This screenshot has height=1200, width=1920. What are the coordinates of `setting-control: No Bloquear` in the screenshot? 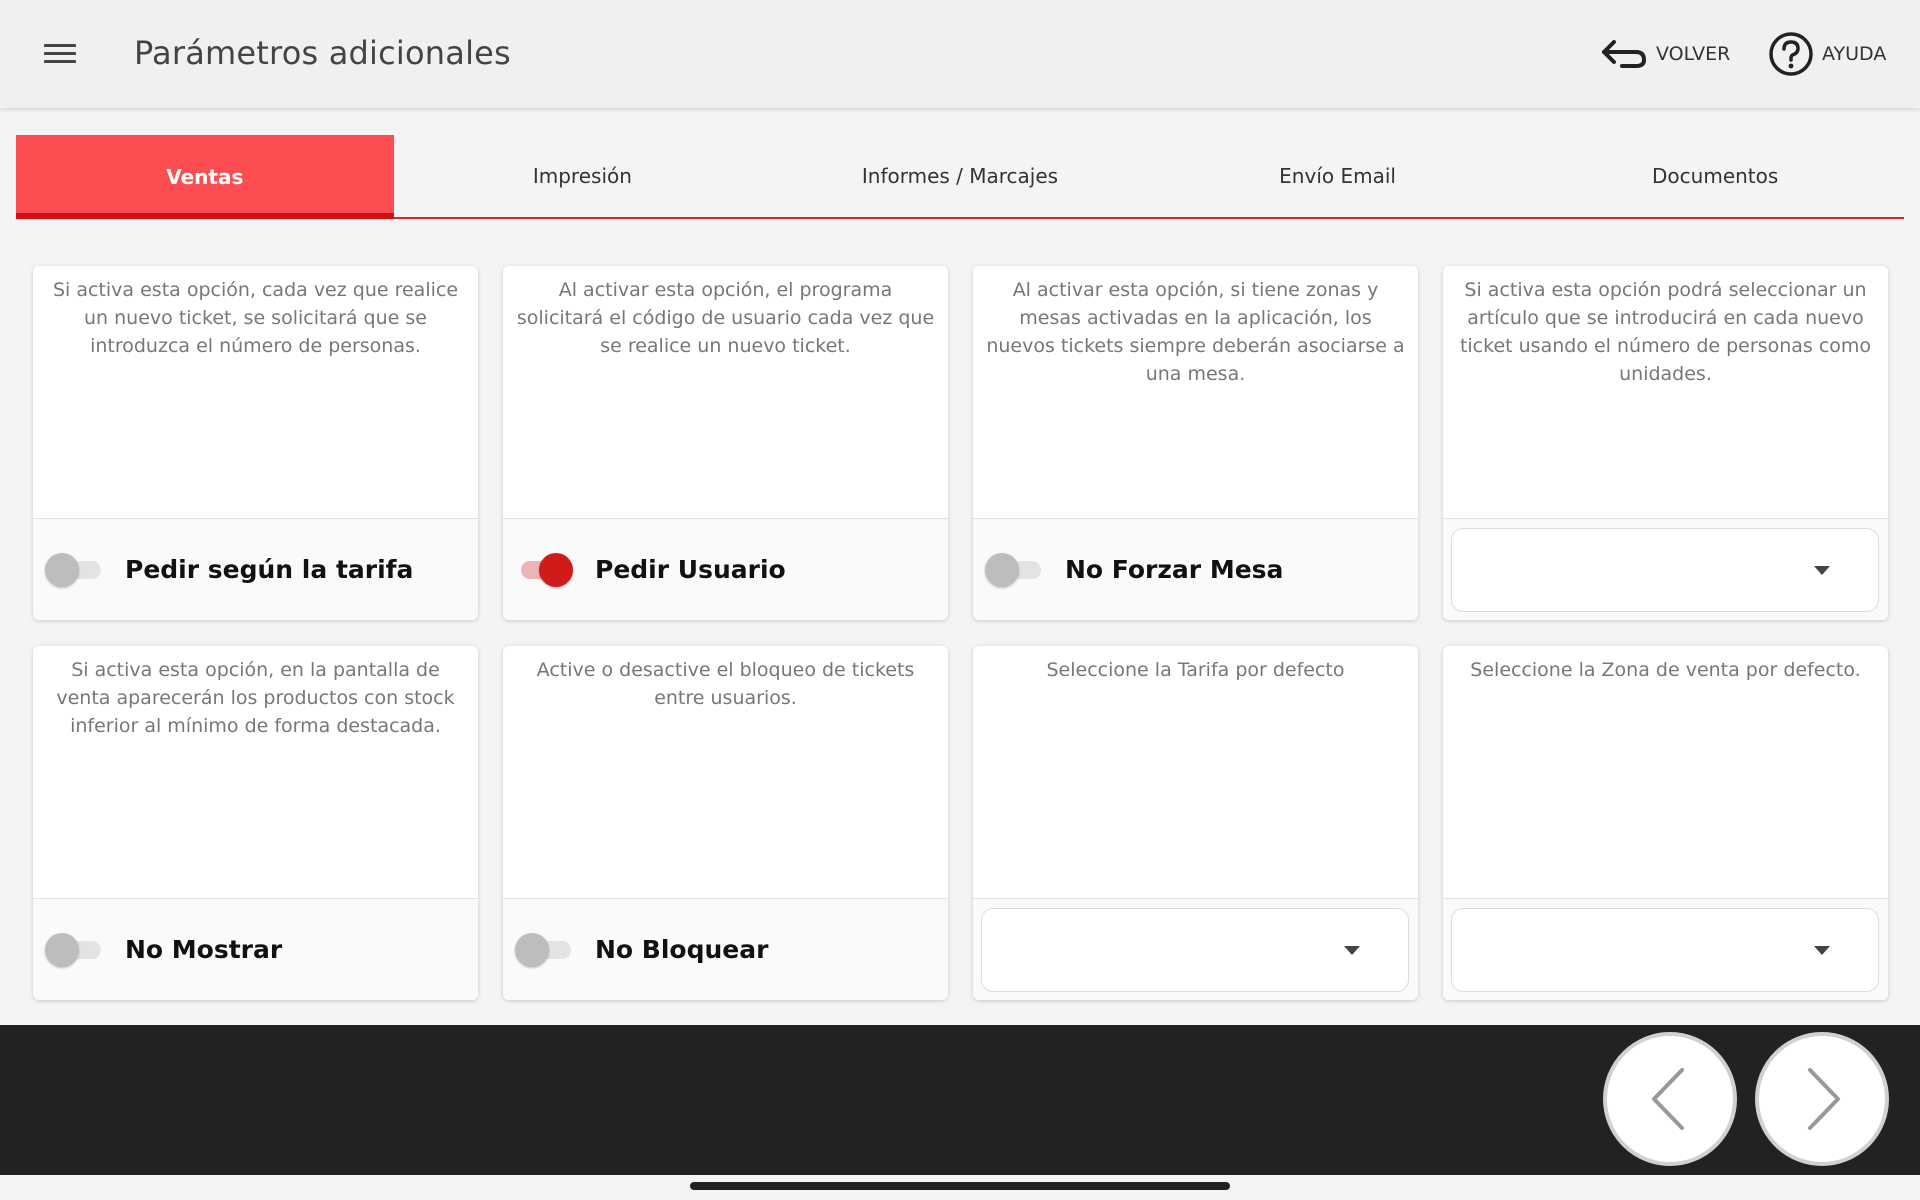 It's located at (725, 949).